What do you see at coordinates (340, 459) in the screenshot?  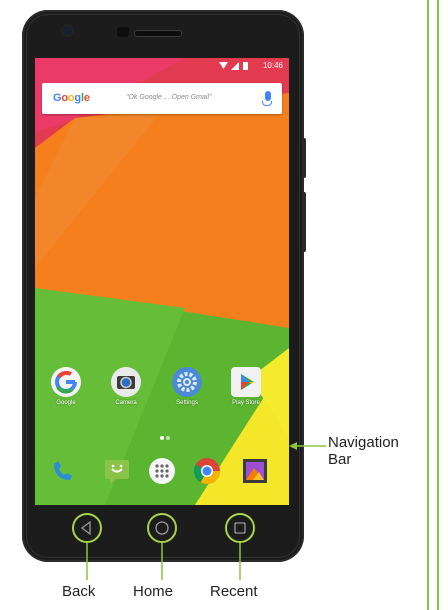 I see `navigation-label-line2: Bar` at bounding box center [340, 459].